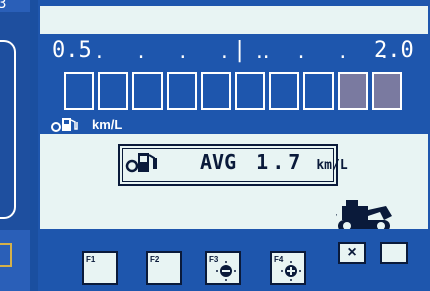  Describe the element at coordinates (155, 259) in the screenshot. I see `f2-label: F2` at that location.